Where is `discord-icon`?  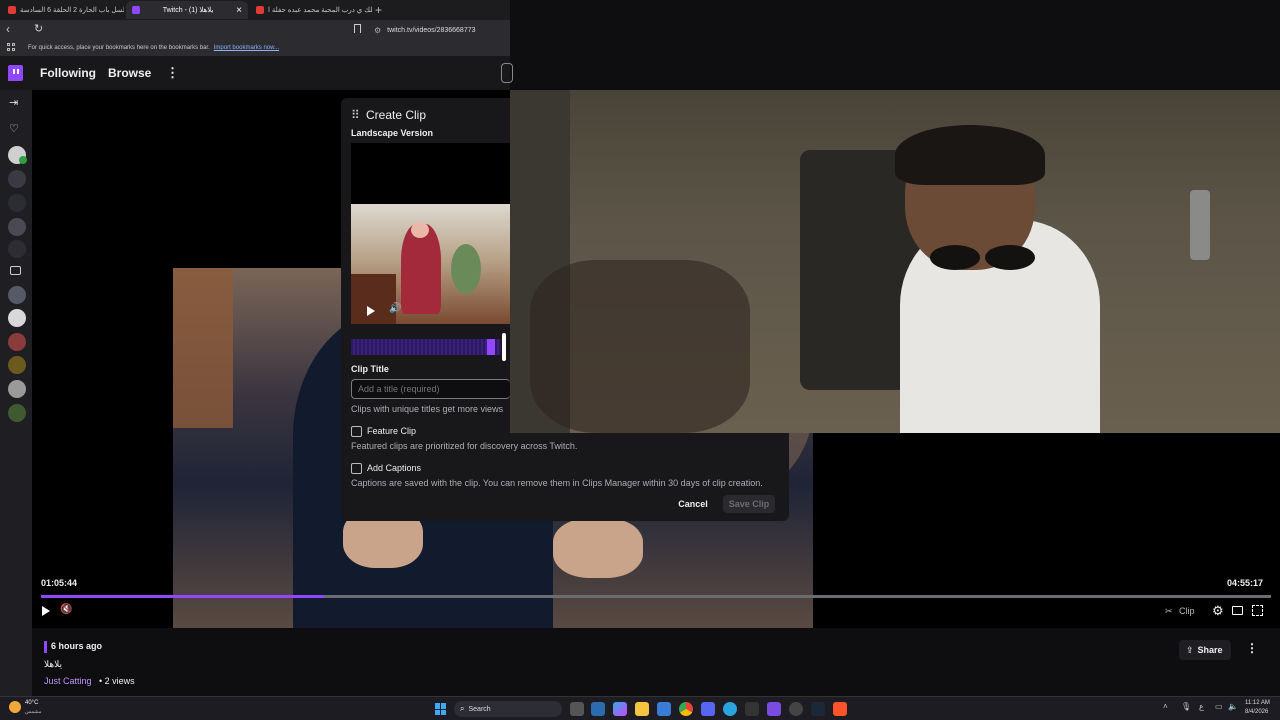 discord-icon is located at coordinates (708, 709).